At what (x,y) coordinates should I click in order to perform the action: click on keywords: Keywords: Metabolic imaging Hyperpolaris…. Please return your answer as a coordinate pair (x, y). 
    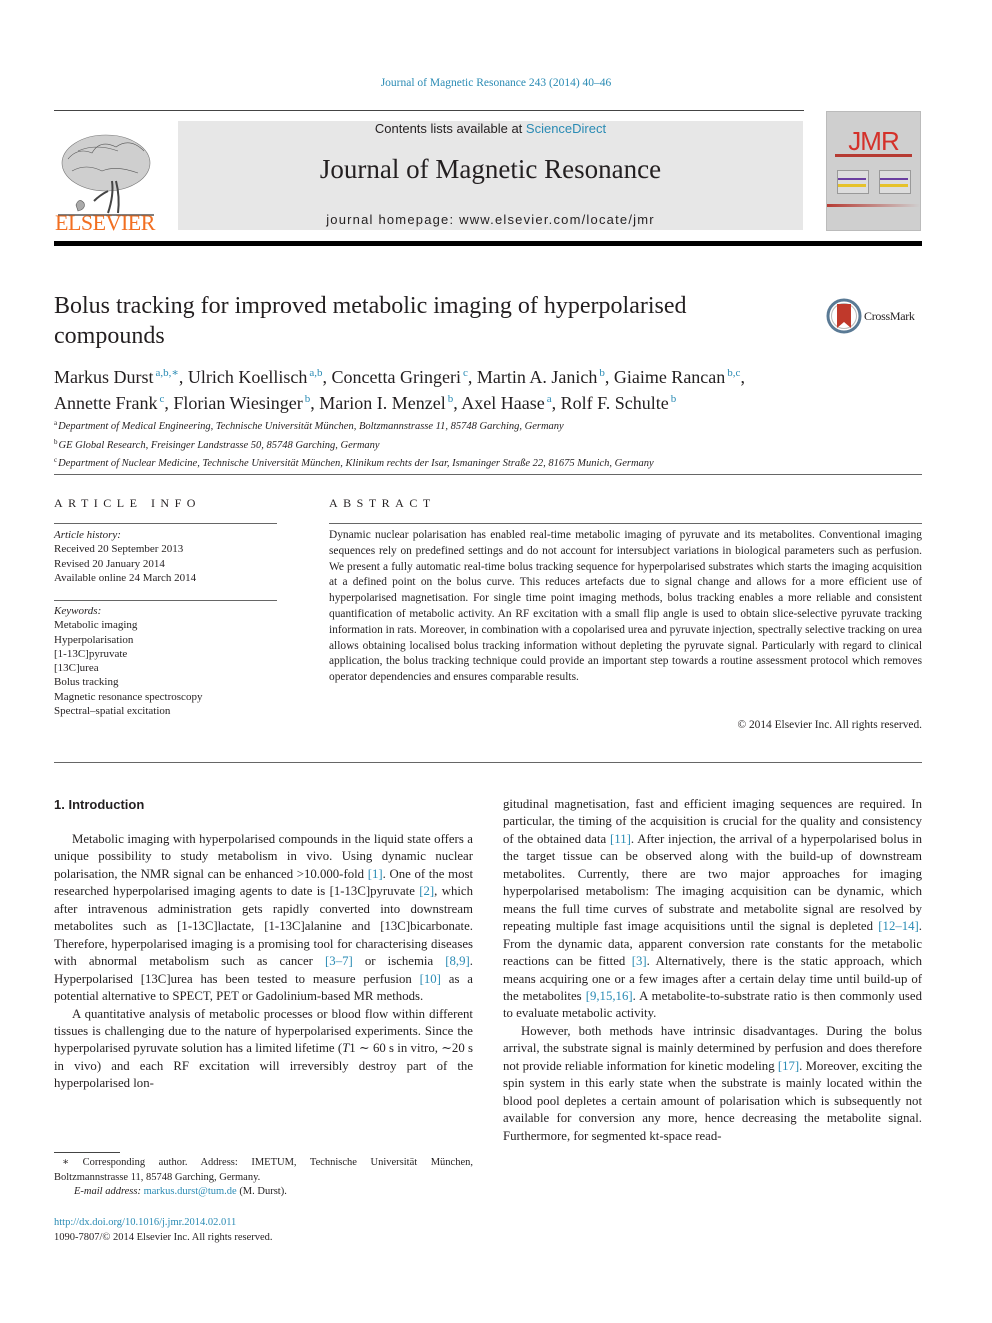
    Looking at the image, I should click on (169, 661).